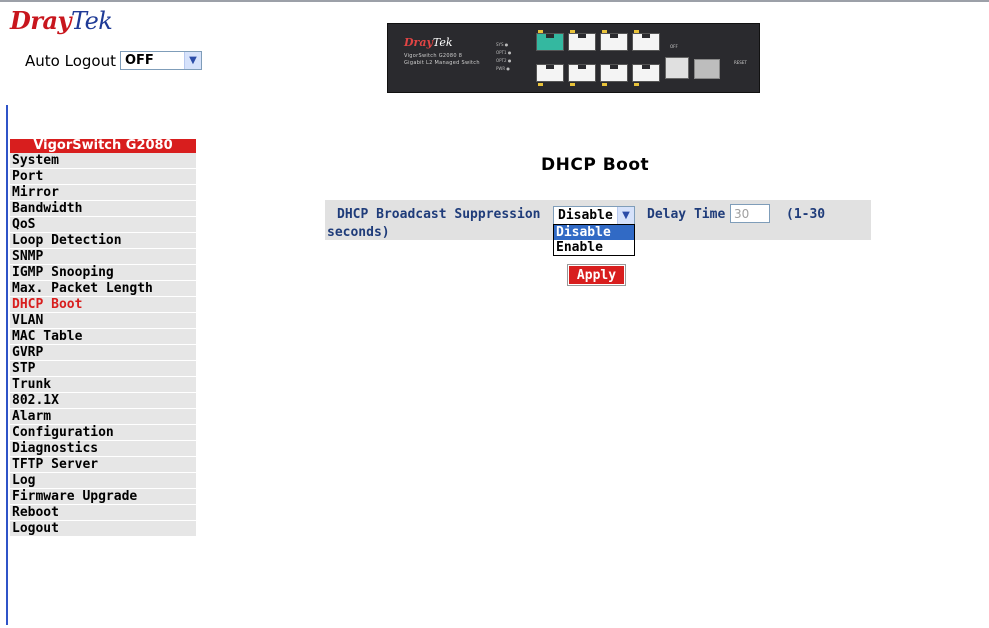 The width and height of the screenshot is (989, 628). Describe the element at coordinates (686, 214) in the screenshot. I see `delay-time-label: Delay Time` at that location.